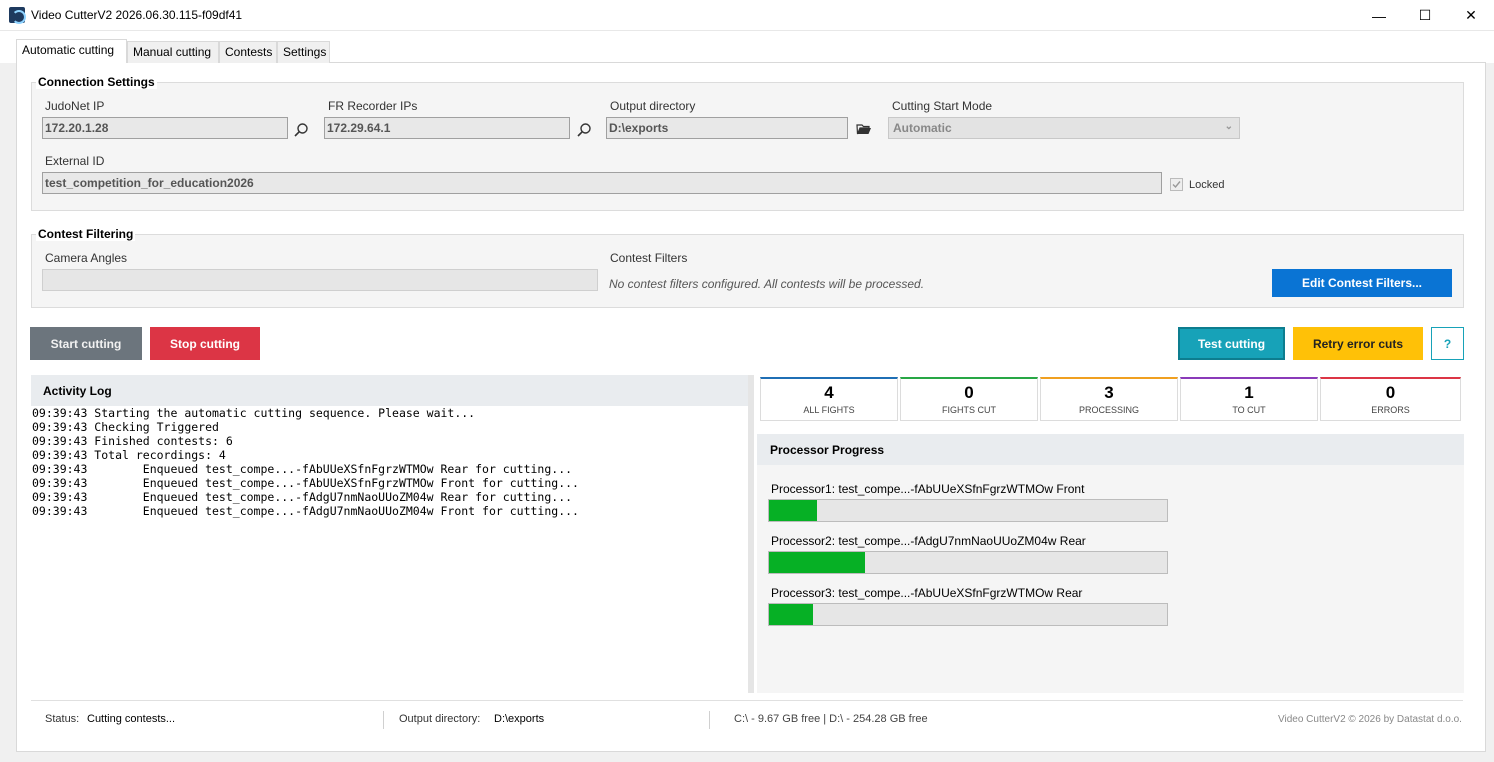 This screenshot has width=1494, height=762. What do you see at coordinates (653, 106) in the screenshot?
I see `output-directory-label: Output directory` at bounding box center [653, 106].